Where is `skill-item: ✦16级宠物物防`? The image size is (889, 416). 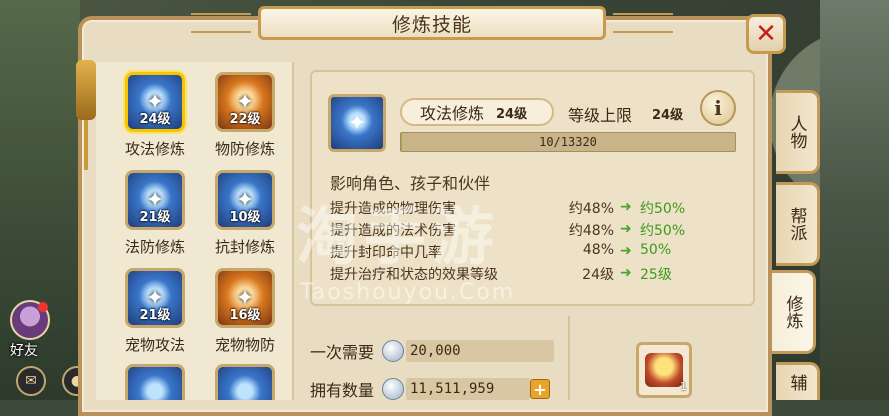
skill-item: ✦16级宠物物防 is located at coordinates (245, 316).